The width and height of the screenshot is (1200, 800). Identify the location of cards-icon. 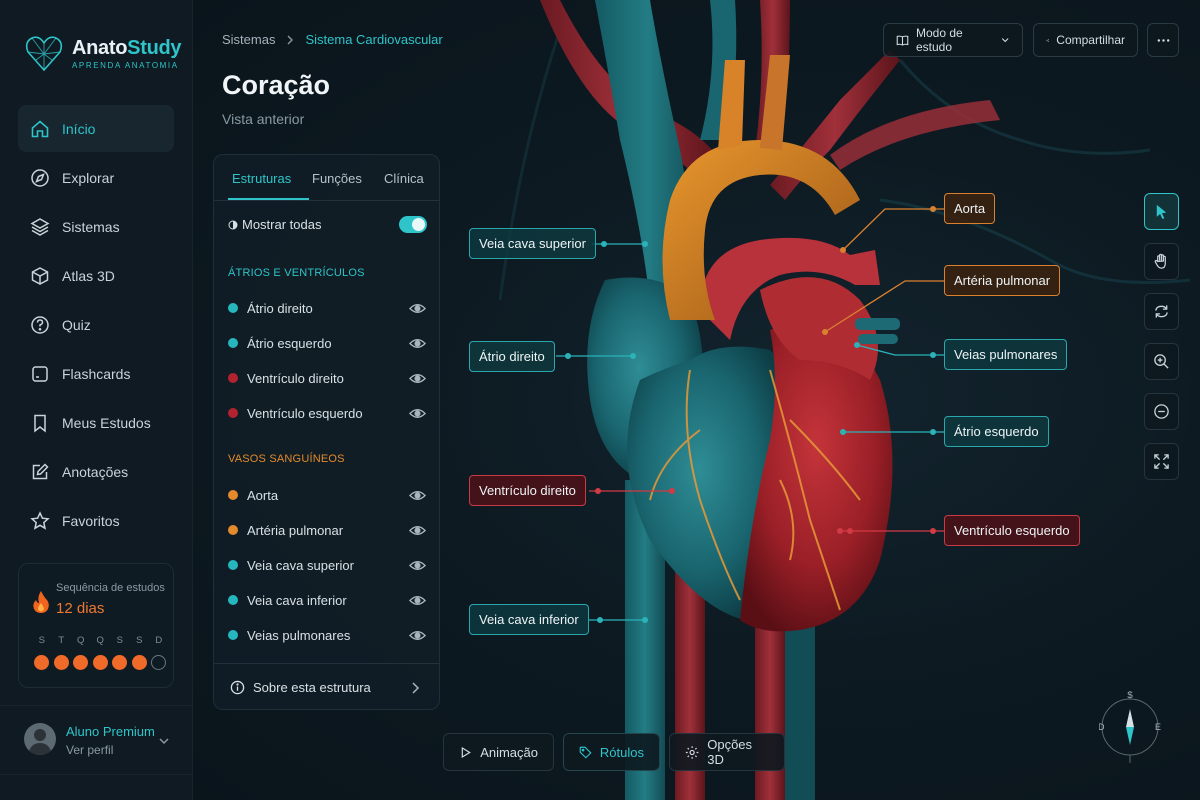
(40, 373).